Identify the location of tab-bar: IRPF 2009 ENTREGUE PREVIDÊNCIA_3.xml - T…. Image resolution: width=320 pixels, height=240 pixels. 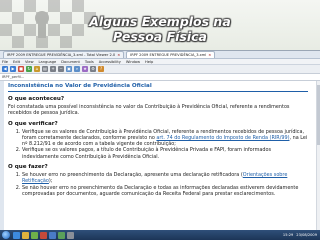
(160, 55).